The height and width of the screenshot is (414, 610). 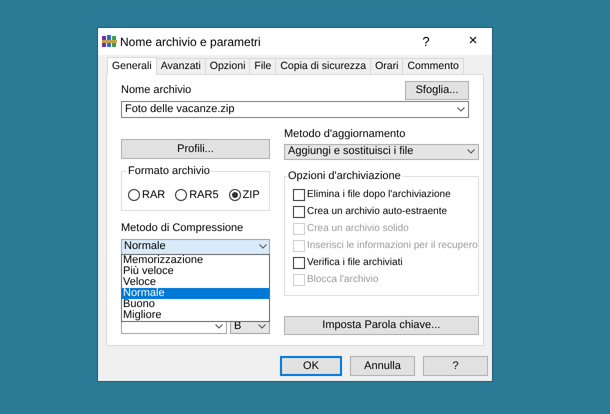 I want to click on group-title: Opzioni d'archiviazione, so click(x=344, y=176).